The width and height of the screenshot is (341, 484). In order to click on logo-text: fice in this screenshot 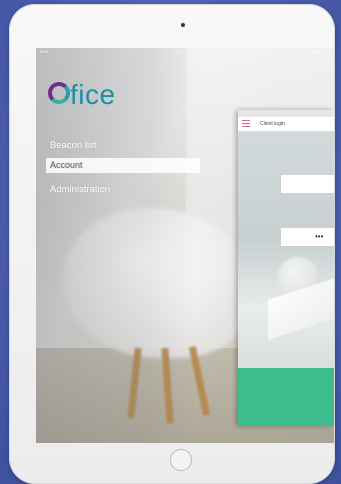, I will do `click(93, 94)`.